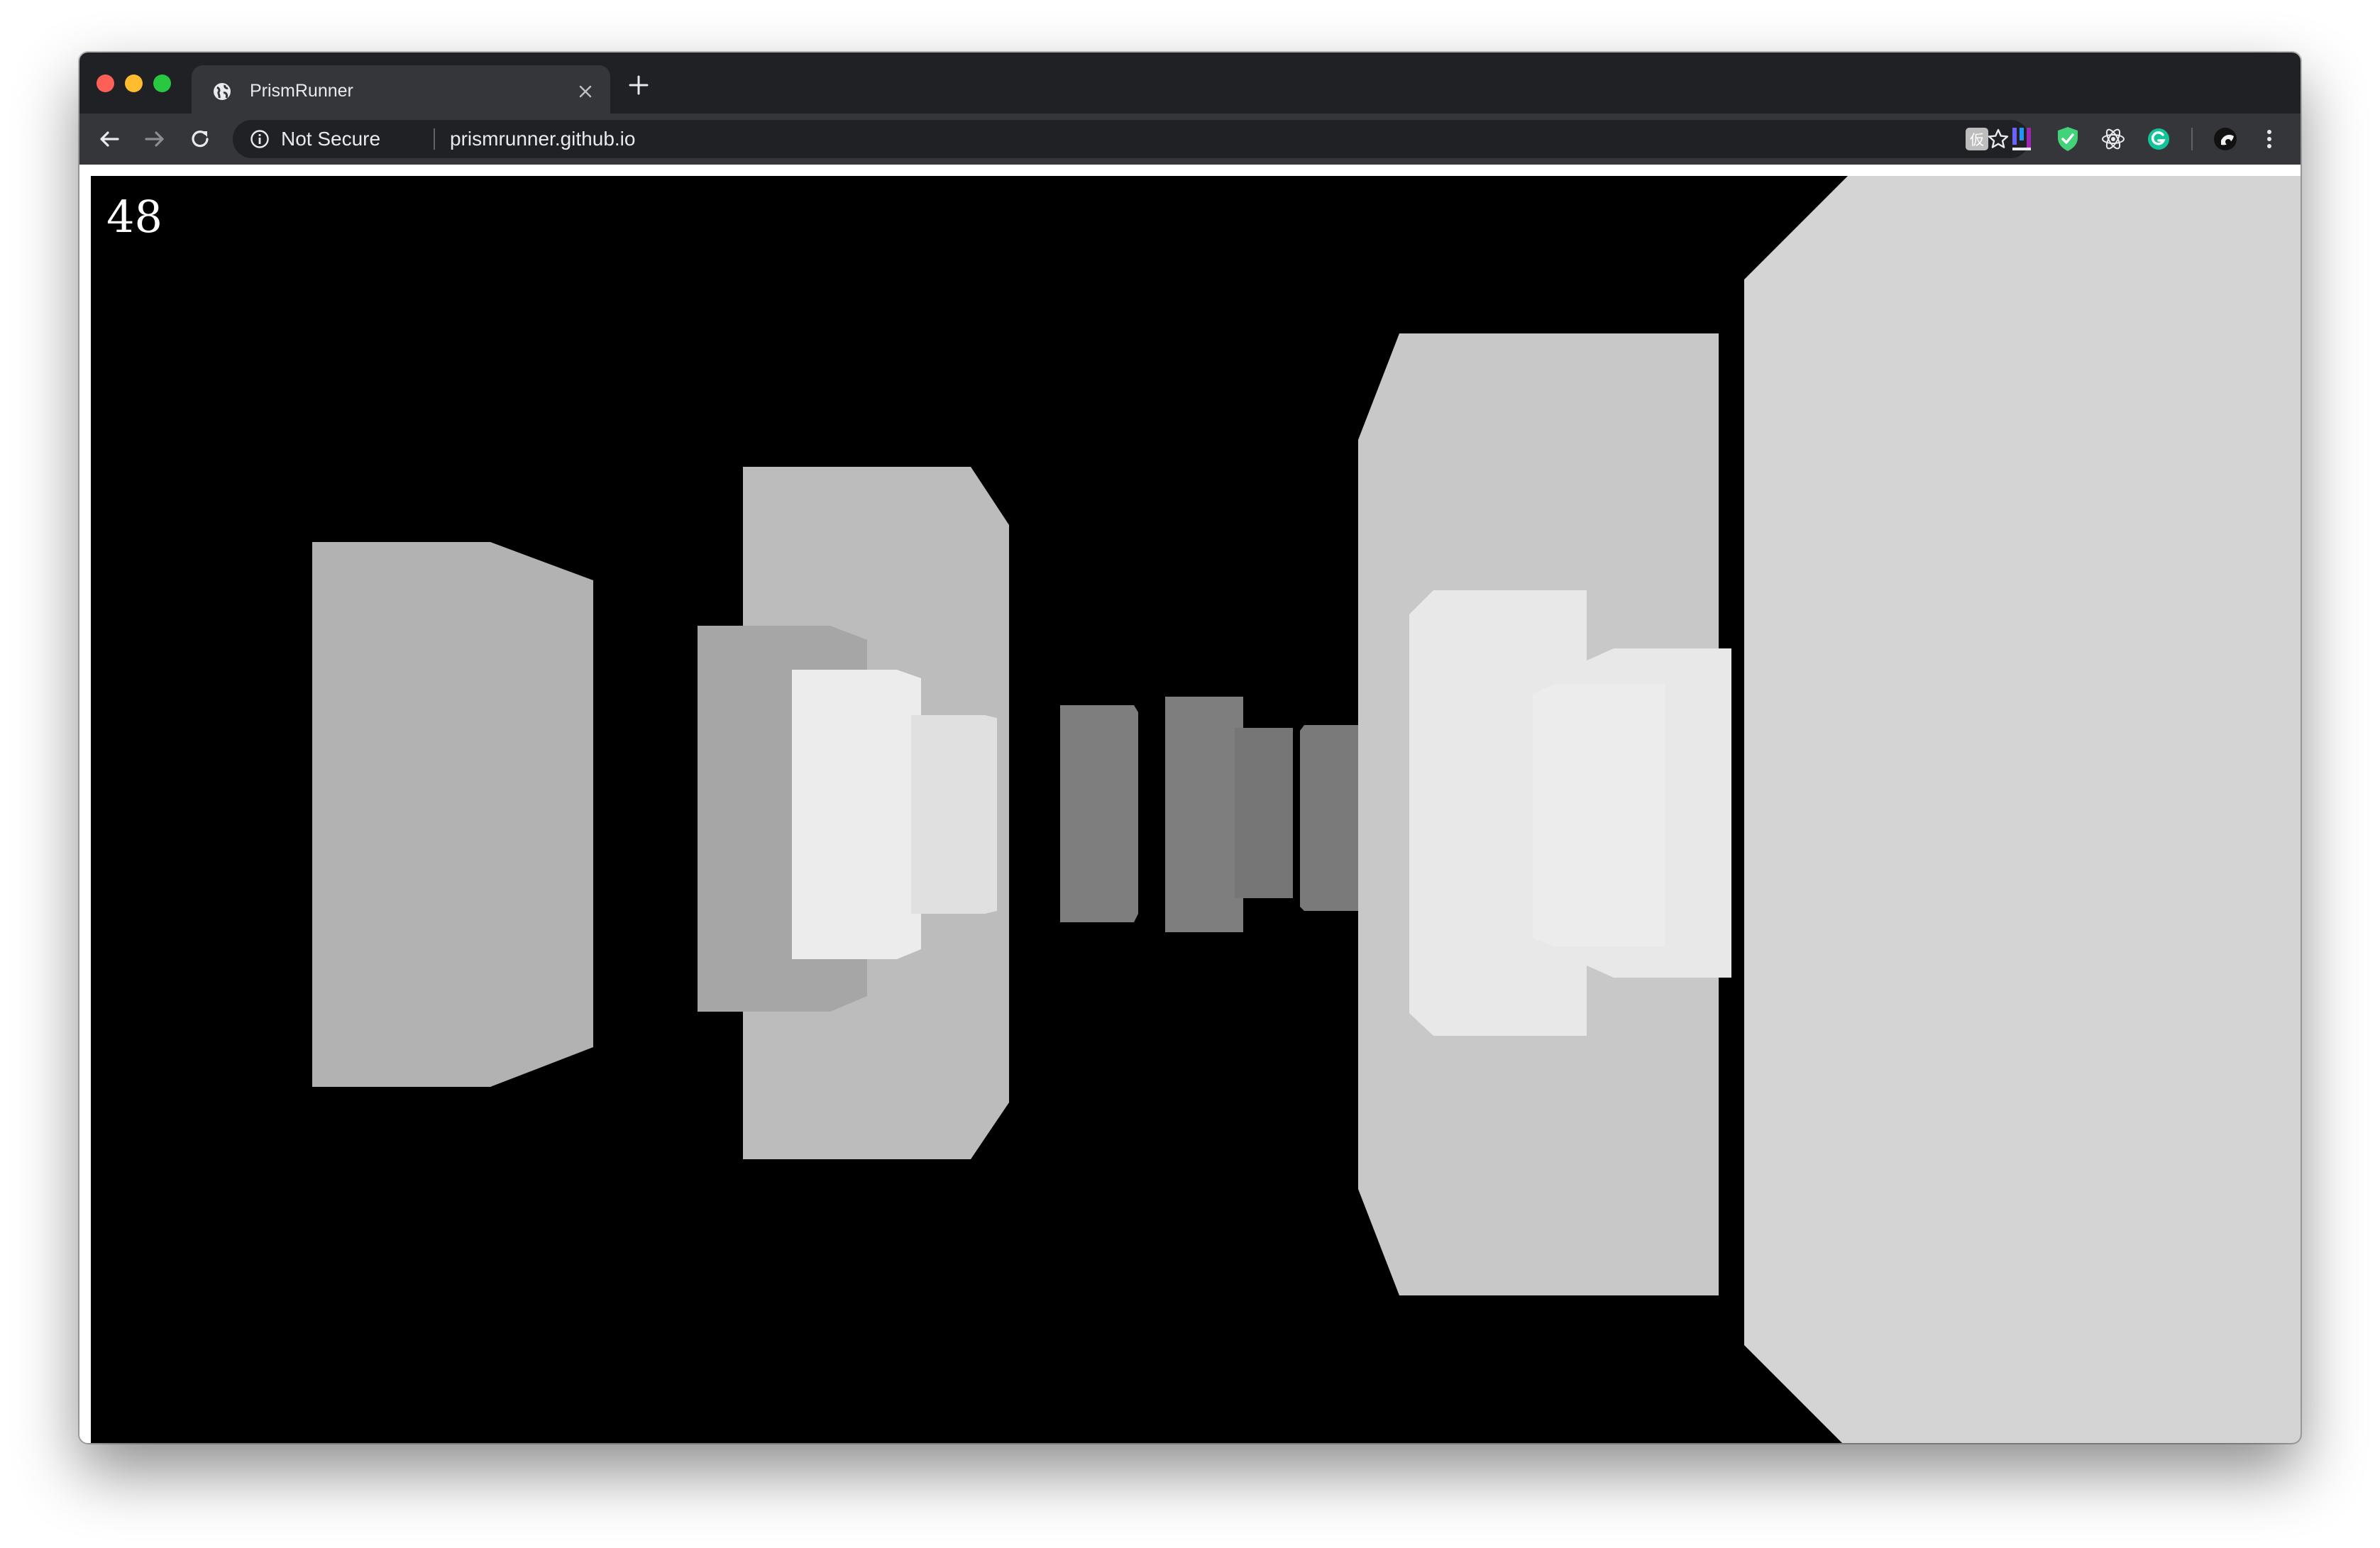 The image size is (2380, 1548). Describe the element at coordinates (222, 92) in the screenshot. I see `globe-icon` at that location.